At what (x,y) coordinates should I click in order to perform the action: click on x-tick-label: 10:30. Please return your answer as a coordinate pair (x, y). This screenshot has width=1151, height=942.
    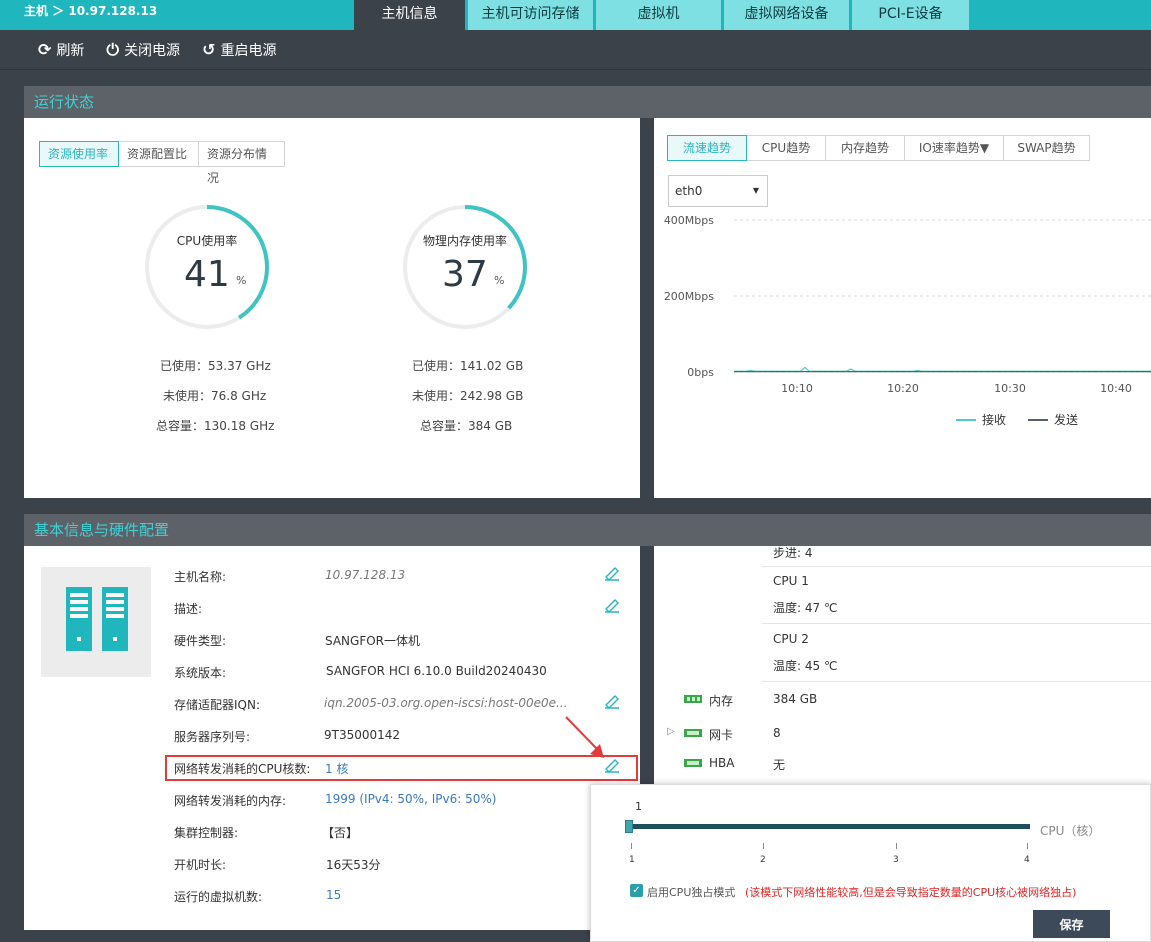
    Looking at the image, I should click on (1010, 388).